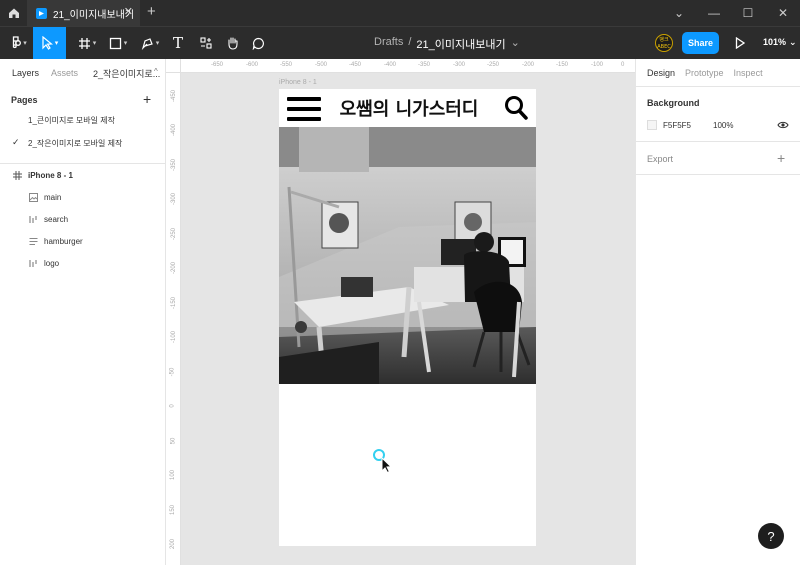 Image resolution: width=800 pixels, height=565 pixels. I want to click on ruler-tick: 50, so click(173, 441).